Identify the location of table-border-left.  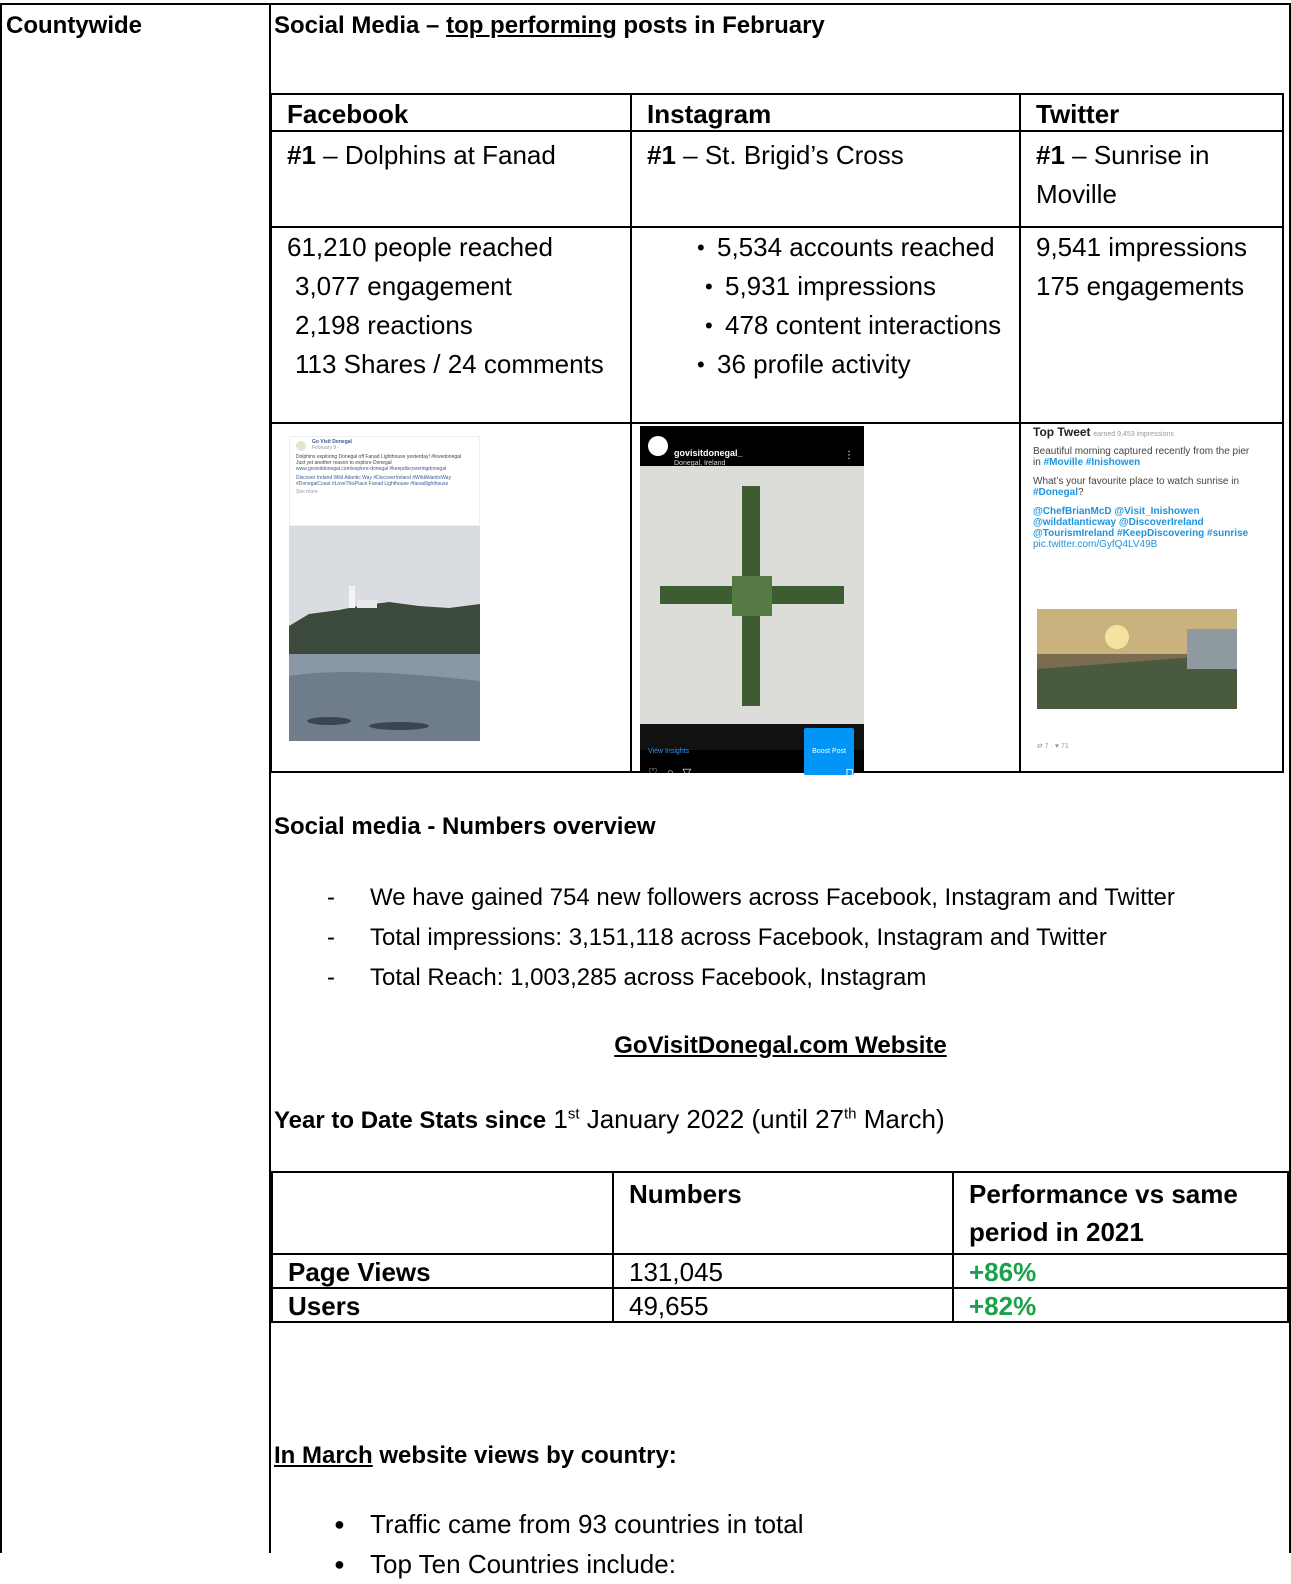
(1, 778).